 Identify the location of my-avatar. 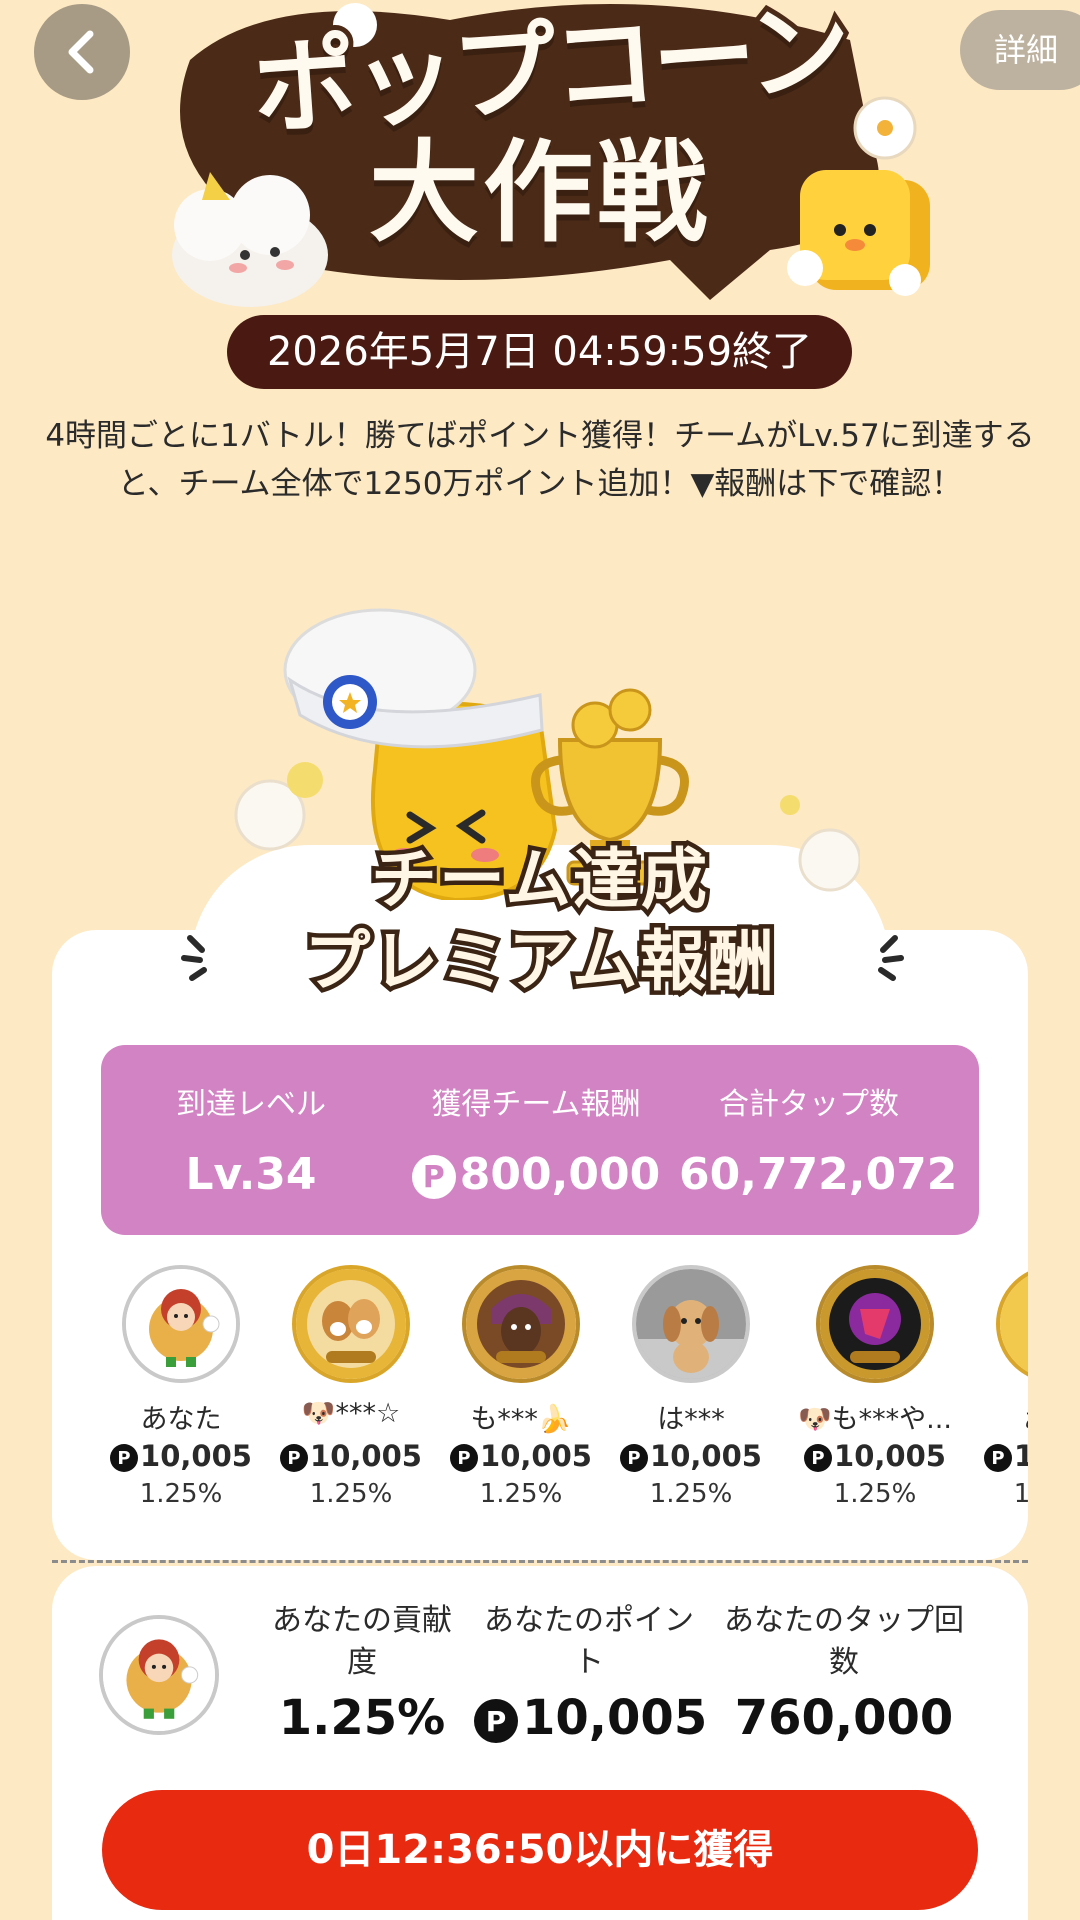
(159, 1675).